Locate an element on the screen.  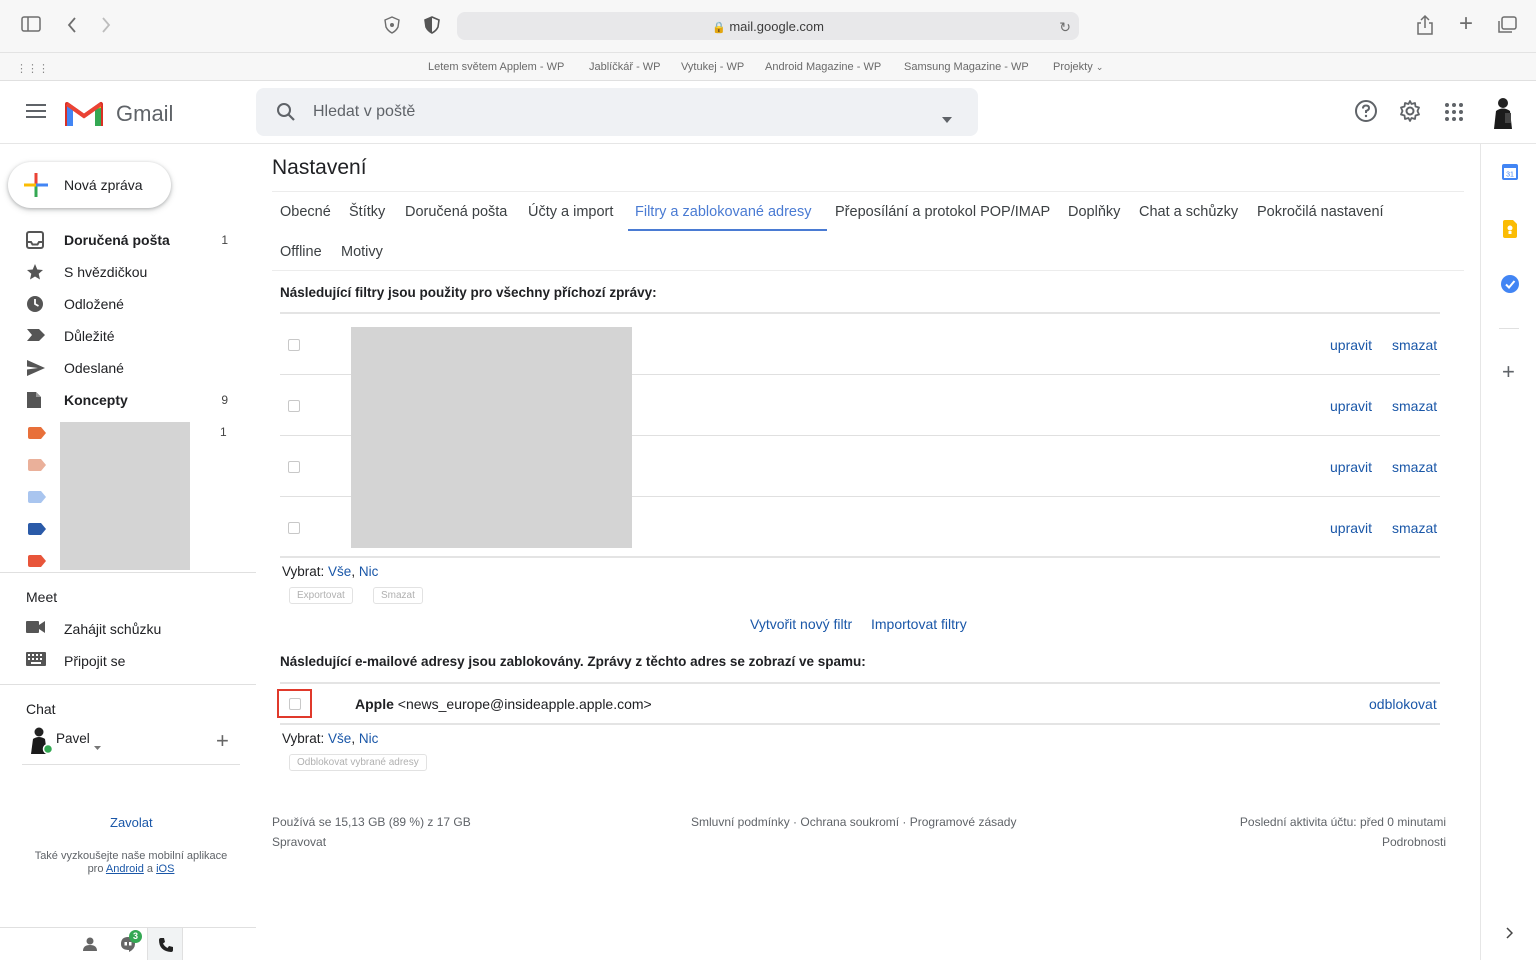
bookmark-item: Vytukej - WP is located at coordinates (712, 67).